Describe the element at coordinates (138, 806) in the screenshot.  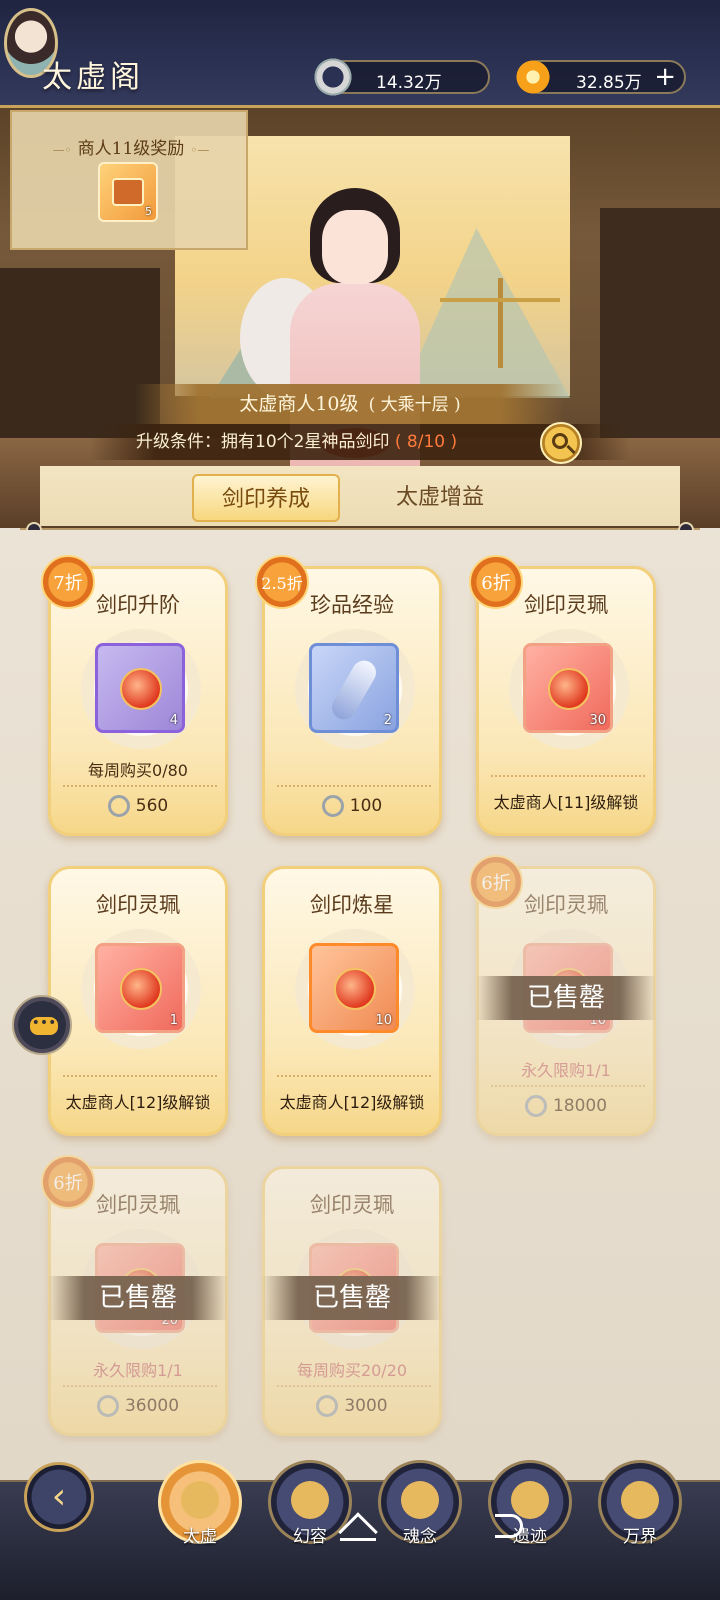
I see `item-price: 560` at that location.